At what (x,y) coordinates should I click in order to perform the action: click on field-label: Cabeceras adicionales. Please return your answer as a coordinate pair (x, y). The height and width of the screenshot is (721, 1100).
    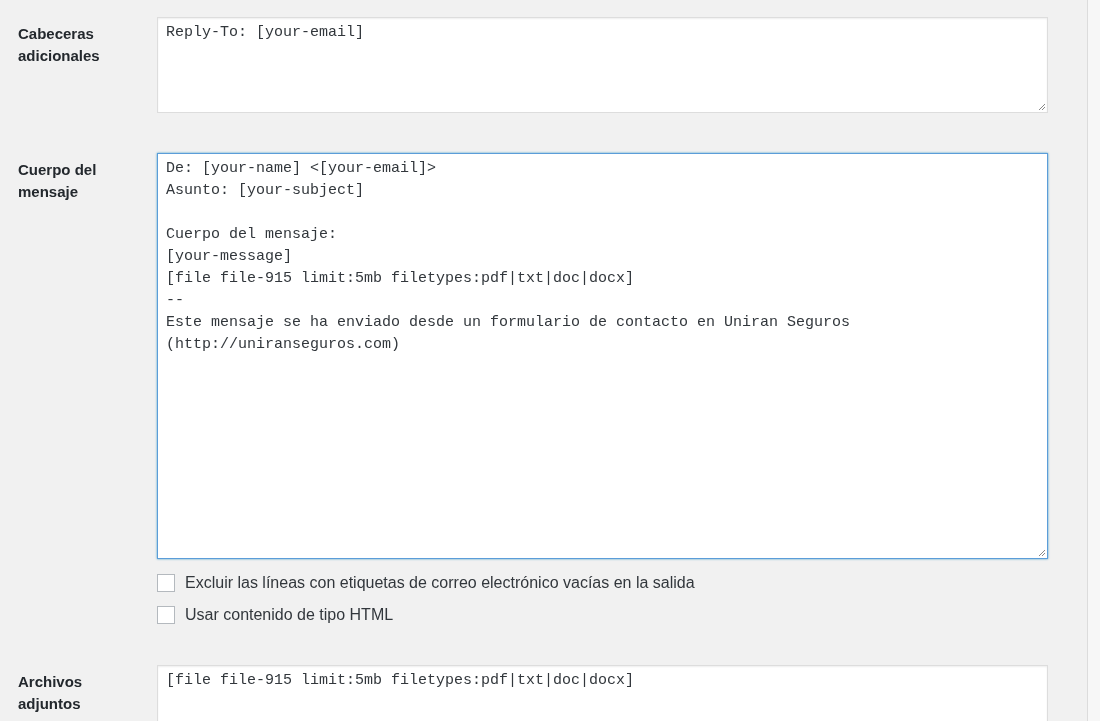
    Looking at the image, I should click on (59, 45).